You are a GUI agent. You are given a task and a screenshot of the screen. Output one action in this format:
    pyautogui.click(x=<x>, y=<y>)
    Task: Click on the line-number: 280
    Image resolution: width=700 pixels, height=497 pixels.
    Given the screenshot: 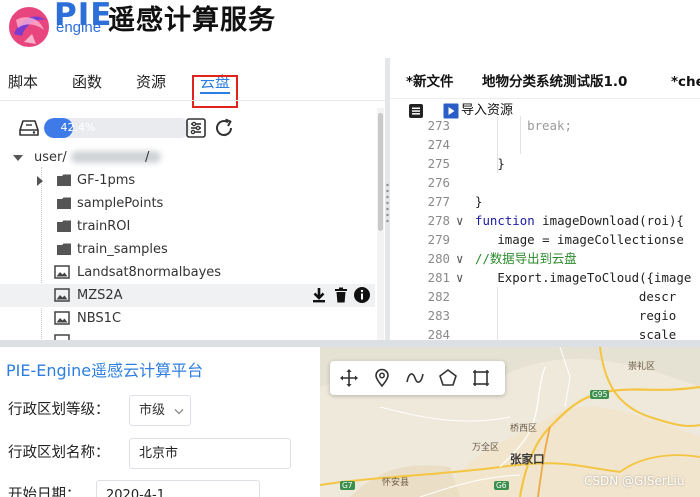 What is the action you would take?
    pyautogui.click(x=438, y=258)
    